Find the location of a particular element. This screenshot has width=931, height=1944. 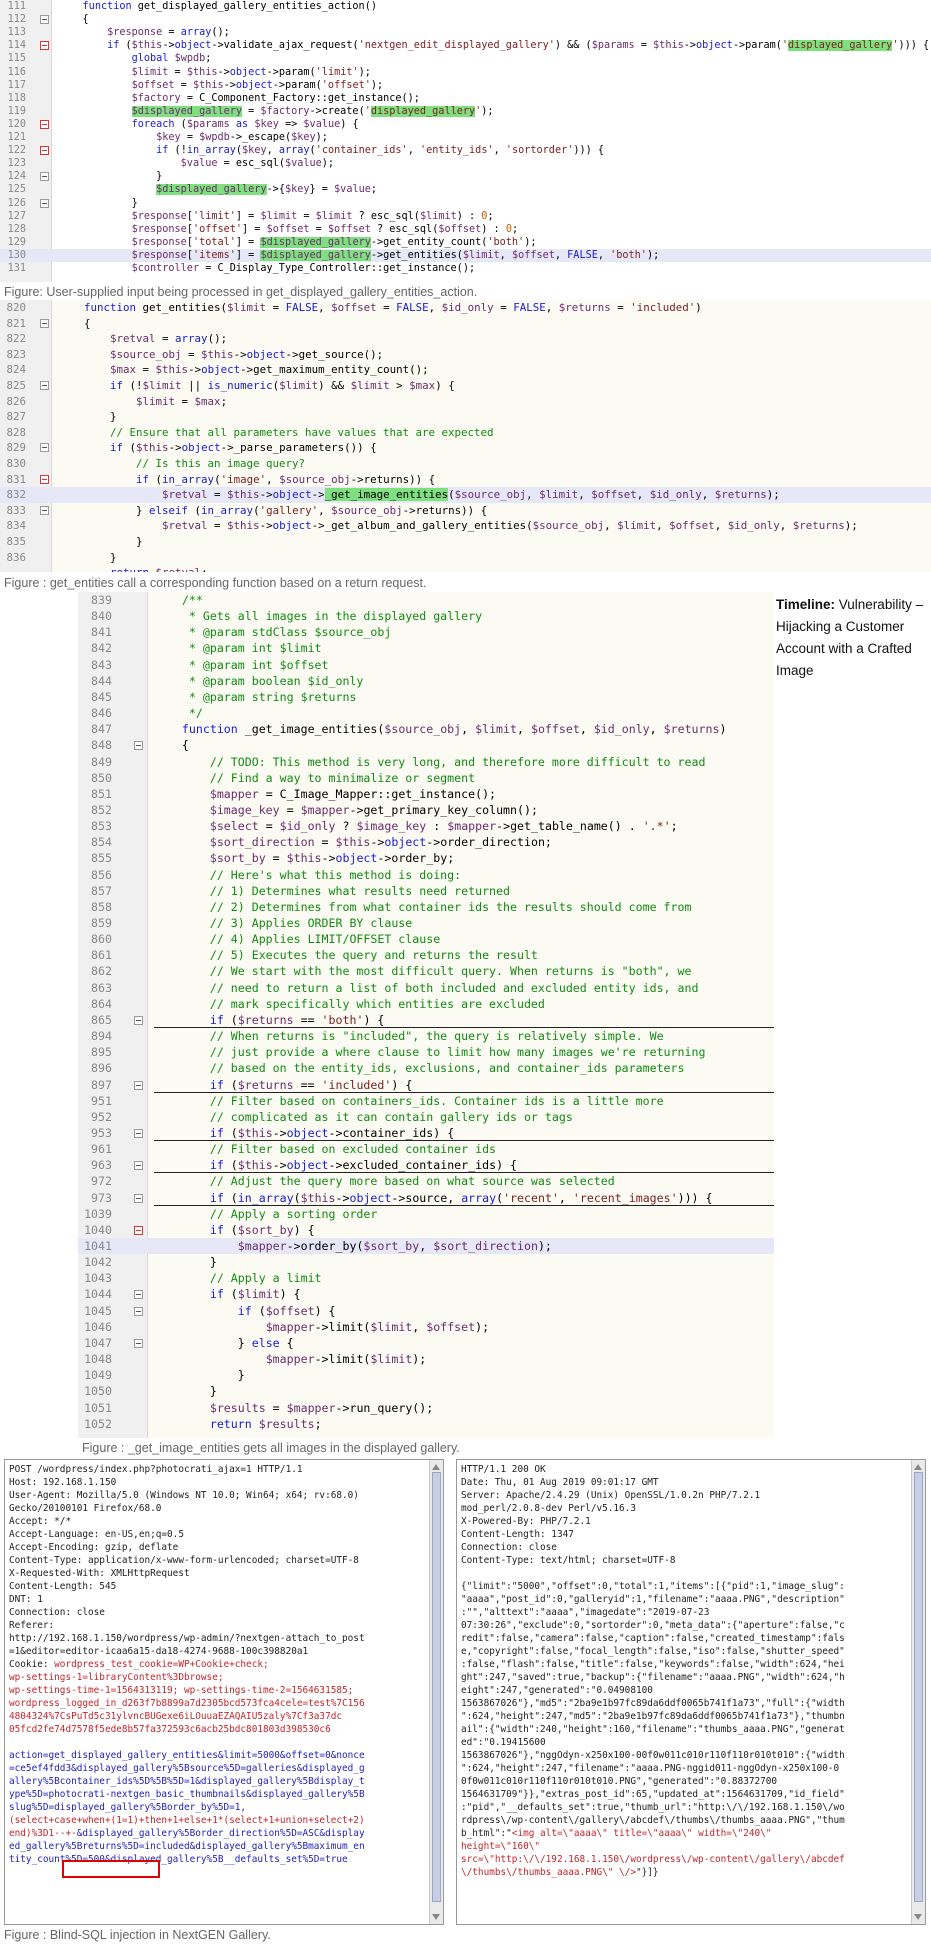

line-number: 973 is located at coordinates (101, 1197).